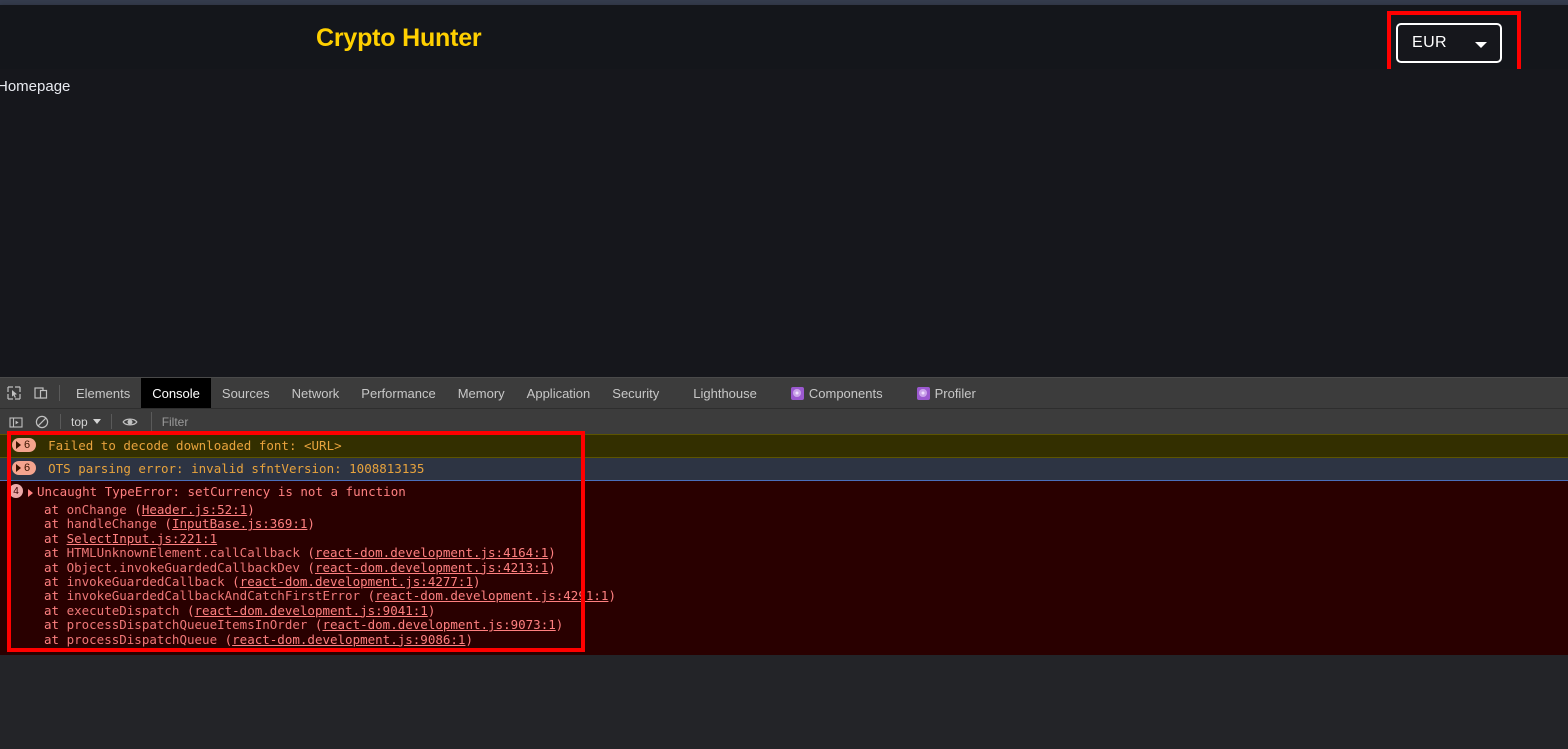 This screenshot has height=749, width=1568. What do you see at coordinates (130, 422) in the screenshot?
I see `live-expression-icon` at bounding box center [130, 422].